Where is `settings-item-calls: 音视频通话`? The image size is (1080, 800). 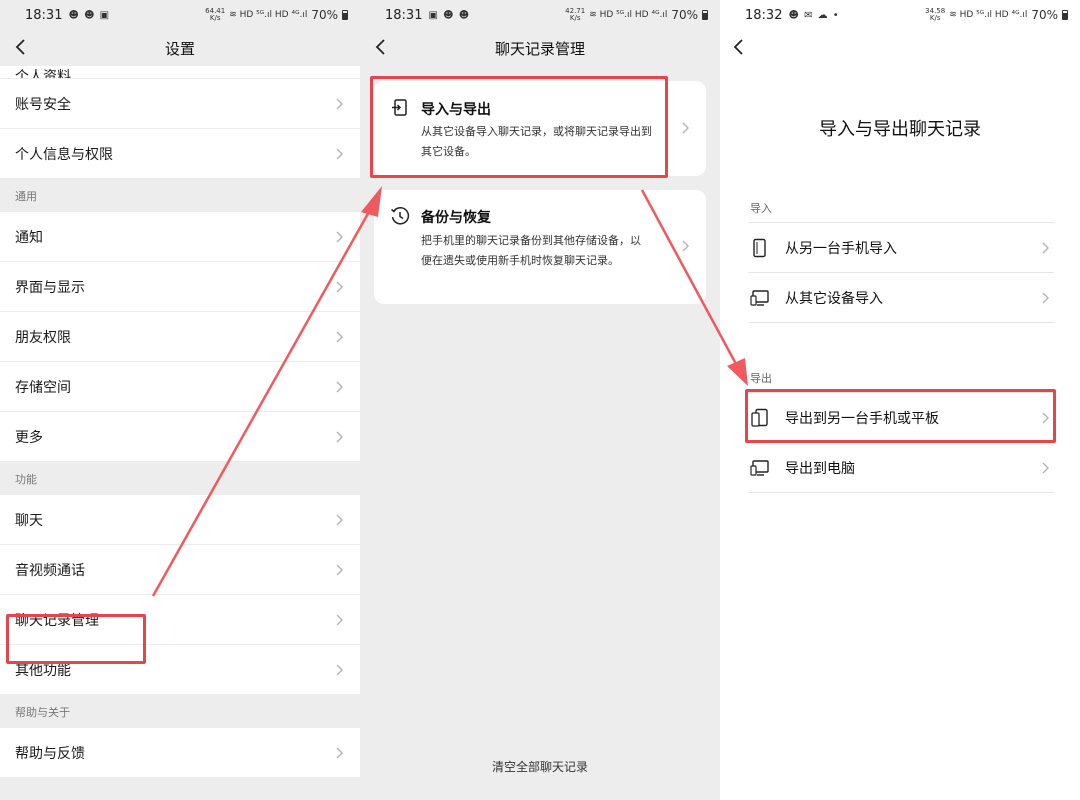
settings-item-calls: 音视频通话 is located at coordinates (180, 570).